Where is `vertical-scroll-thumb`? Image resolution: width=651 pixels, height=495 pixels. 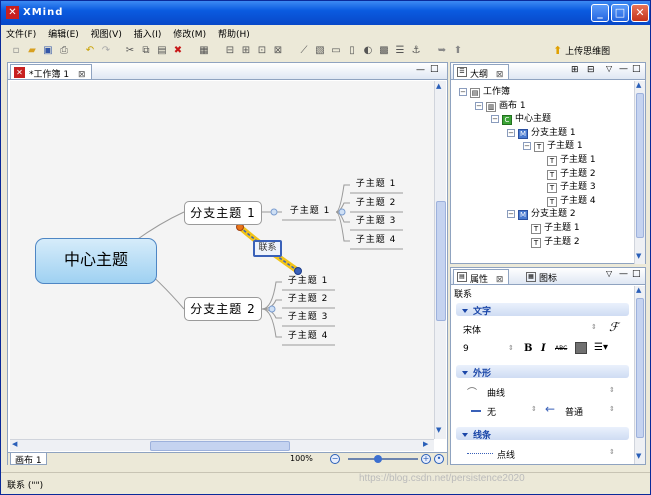
vertical-scroll-thumb is located at coordinates (441, 261).